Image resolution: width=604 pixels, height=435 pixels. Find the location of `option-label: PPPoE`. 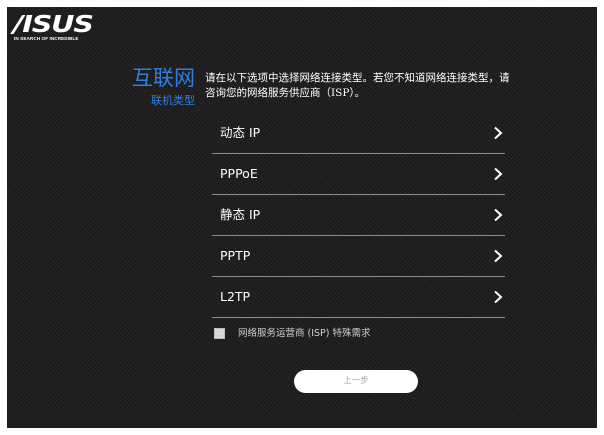

option-label: PPPoE is located at coordinates (239, 173).